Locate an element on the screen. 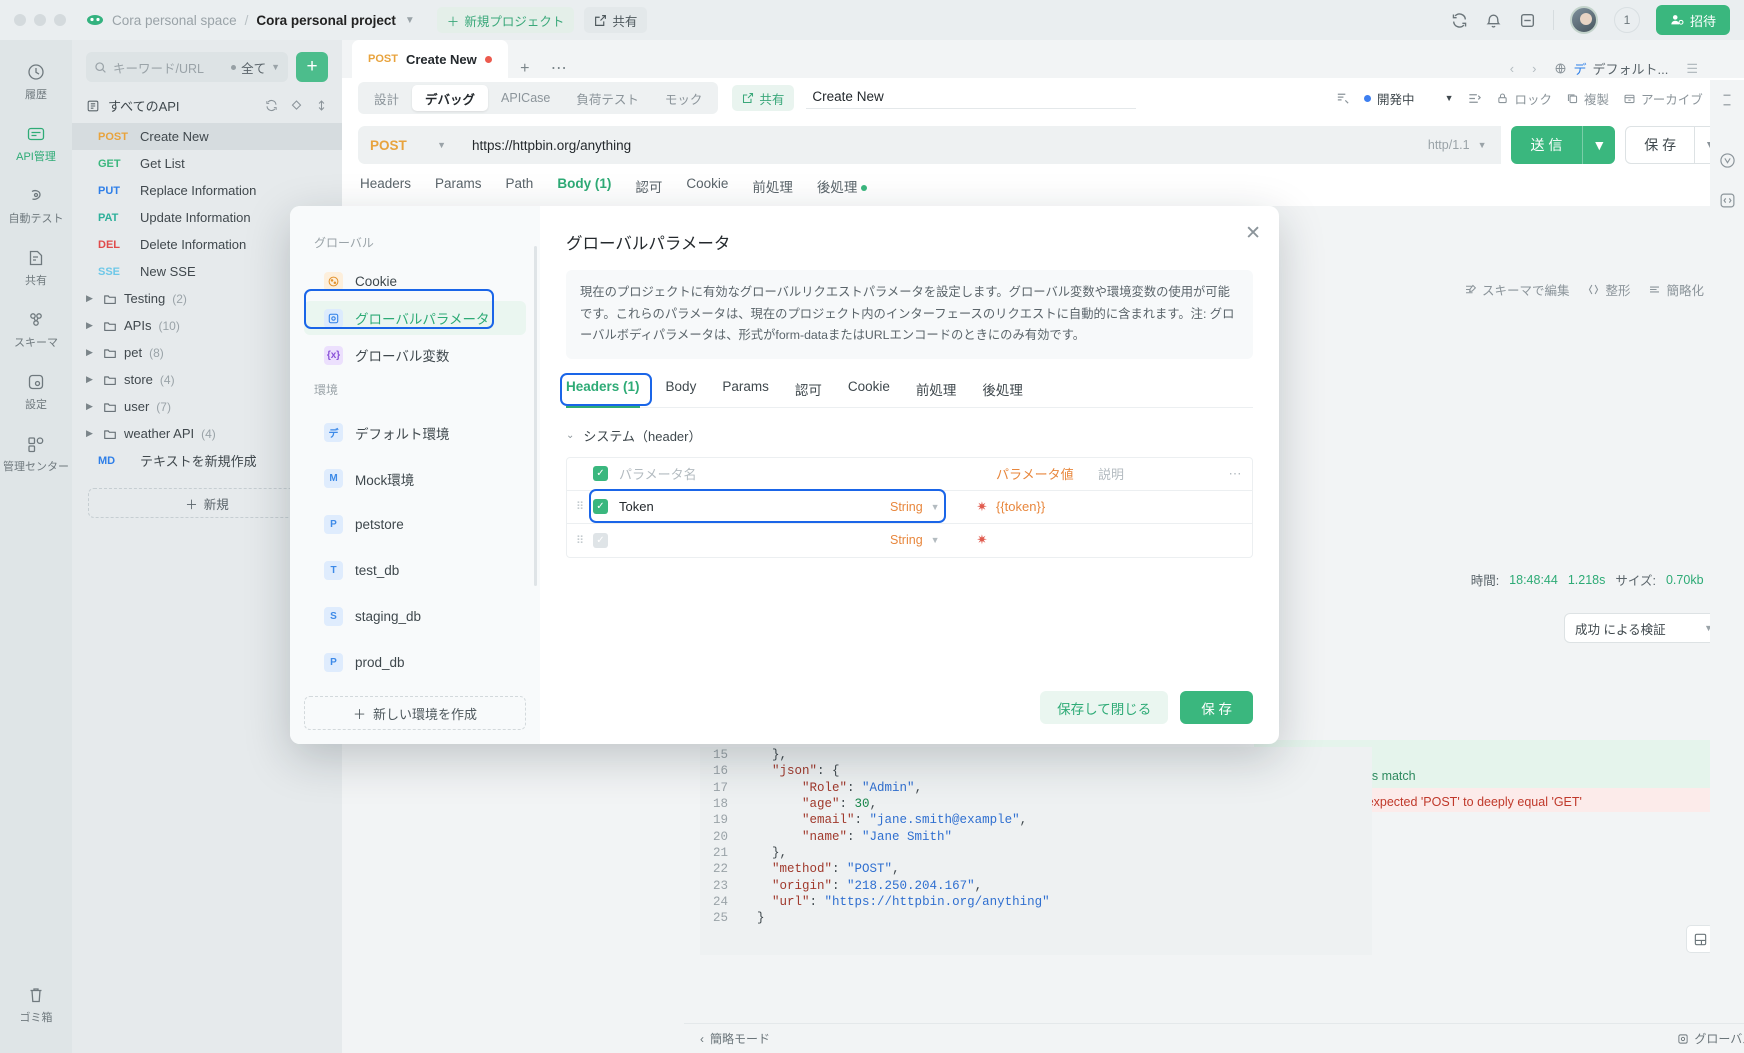 This screenshot has height=1053, width=1744. modal-item-global-variables: {x} グローバル変数 is located at coordinates (415, 355).